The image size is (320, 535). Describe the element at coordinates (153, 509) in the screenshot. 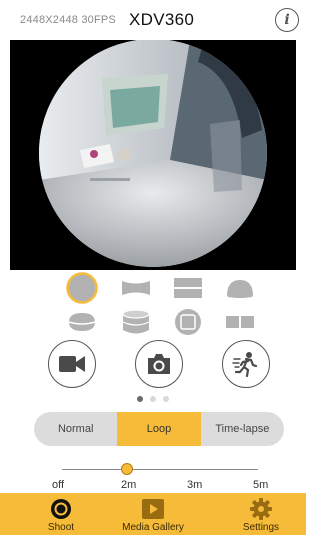

I see `play-gallery-icon` at that location.